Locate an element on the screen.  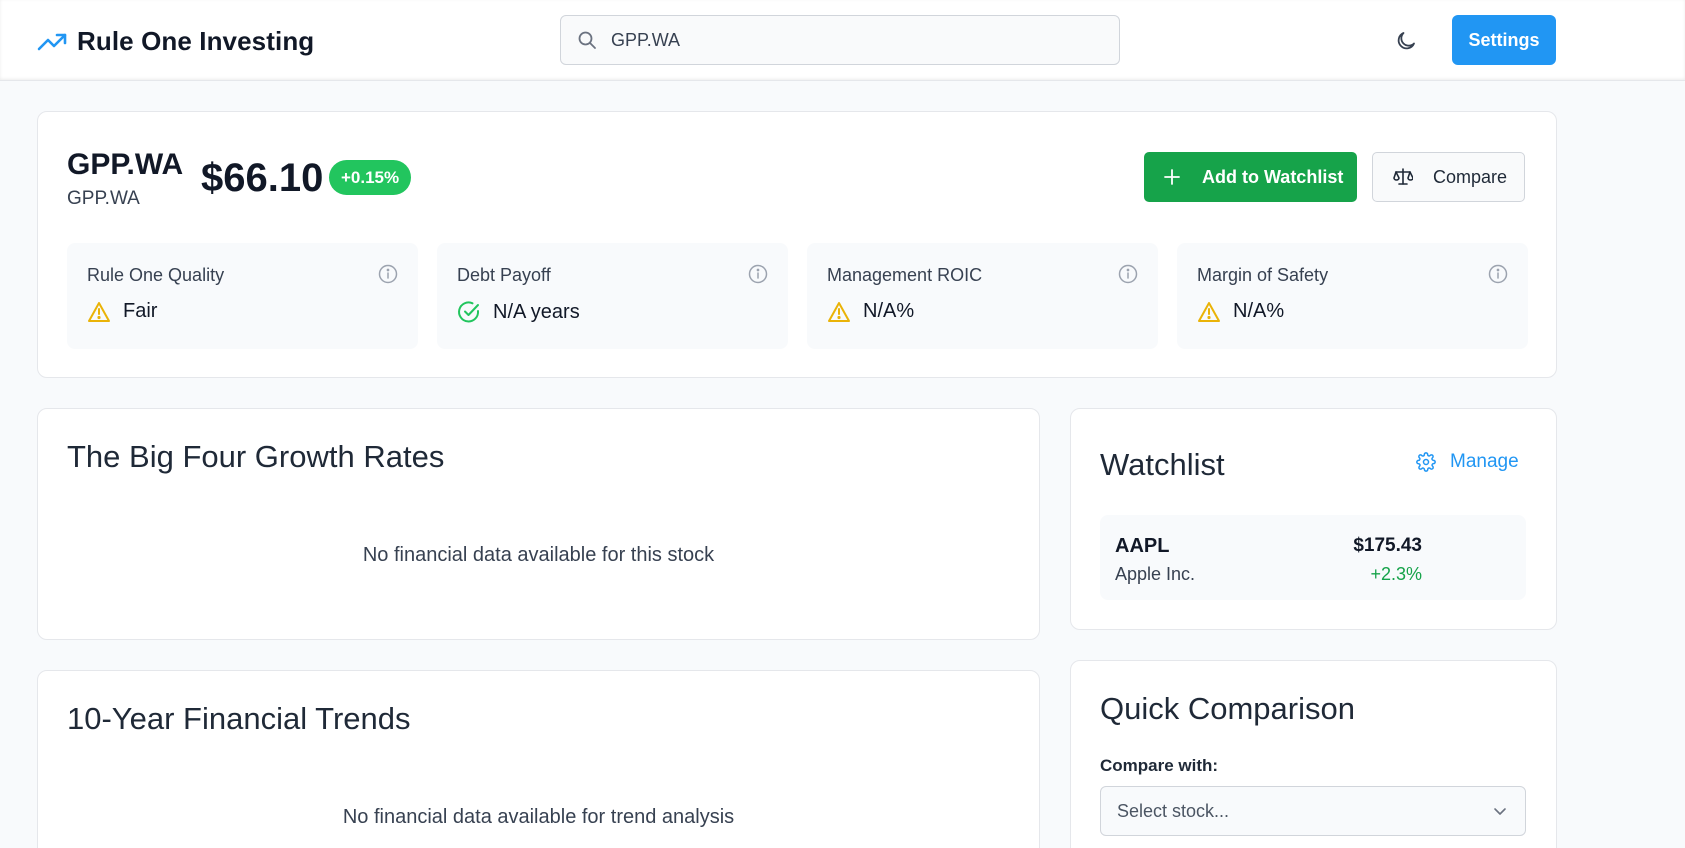
watchlist-company-name: Apple Inc. is located at coordinates (1155, 574).